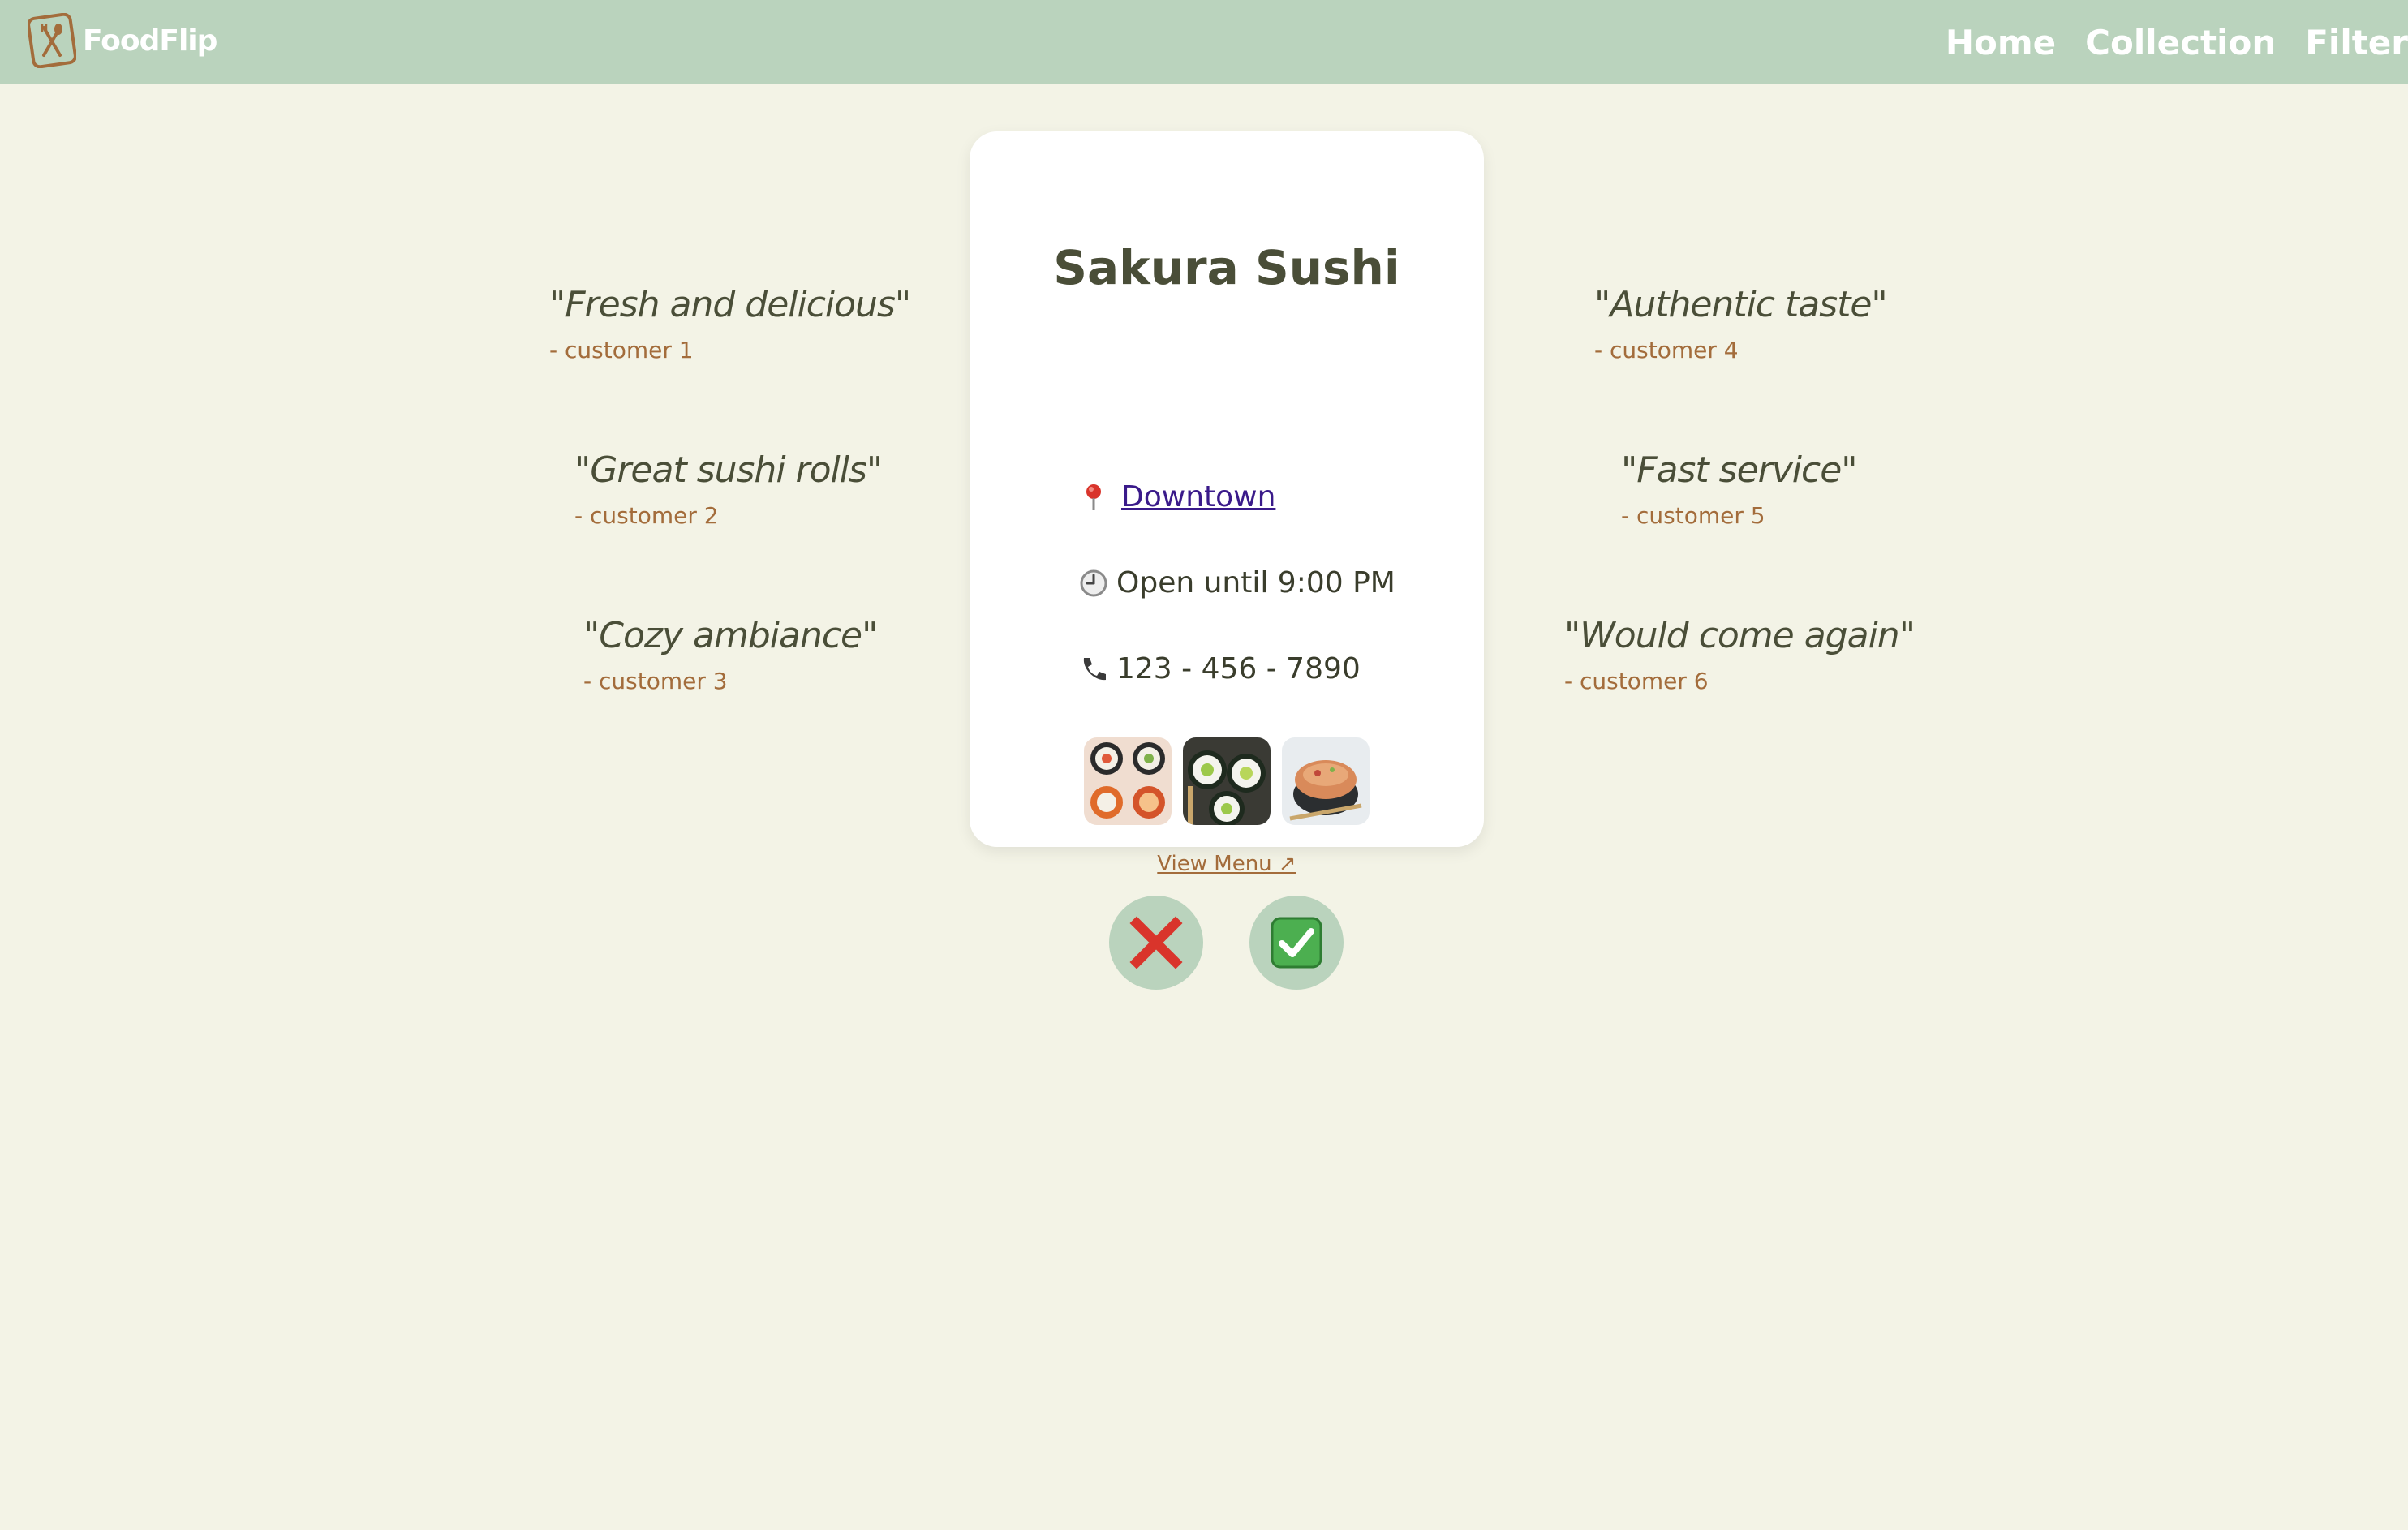  What do you see at coordinates (1636, 681) in the screenshot?
I see `review-author: - customer 6` at bounding box center [1636, 681].